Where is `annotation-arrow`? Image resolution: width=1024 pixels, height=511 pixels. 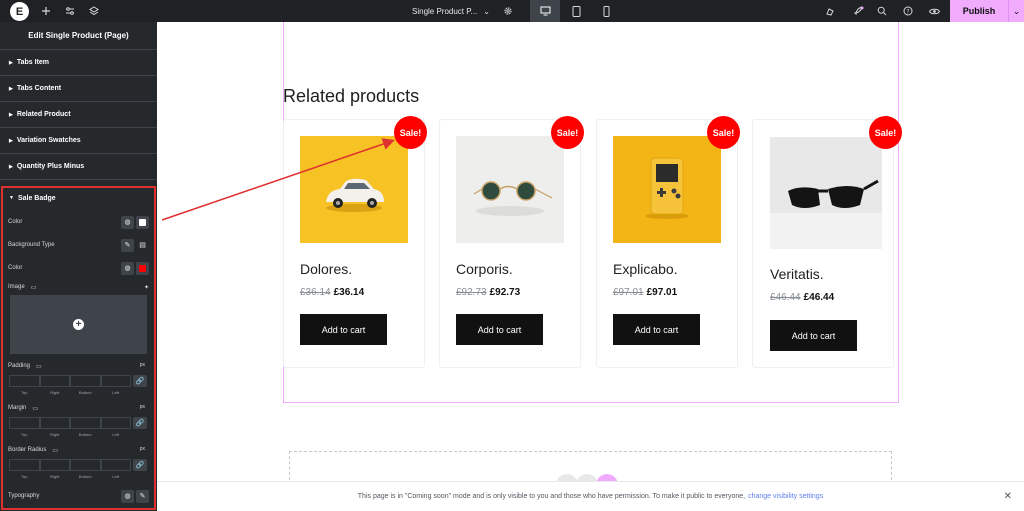
annotation-arrow is located at coordinates (278, 179).